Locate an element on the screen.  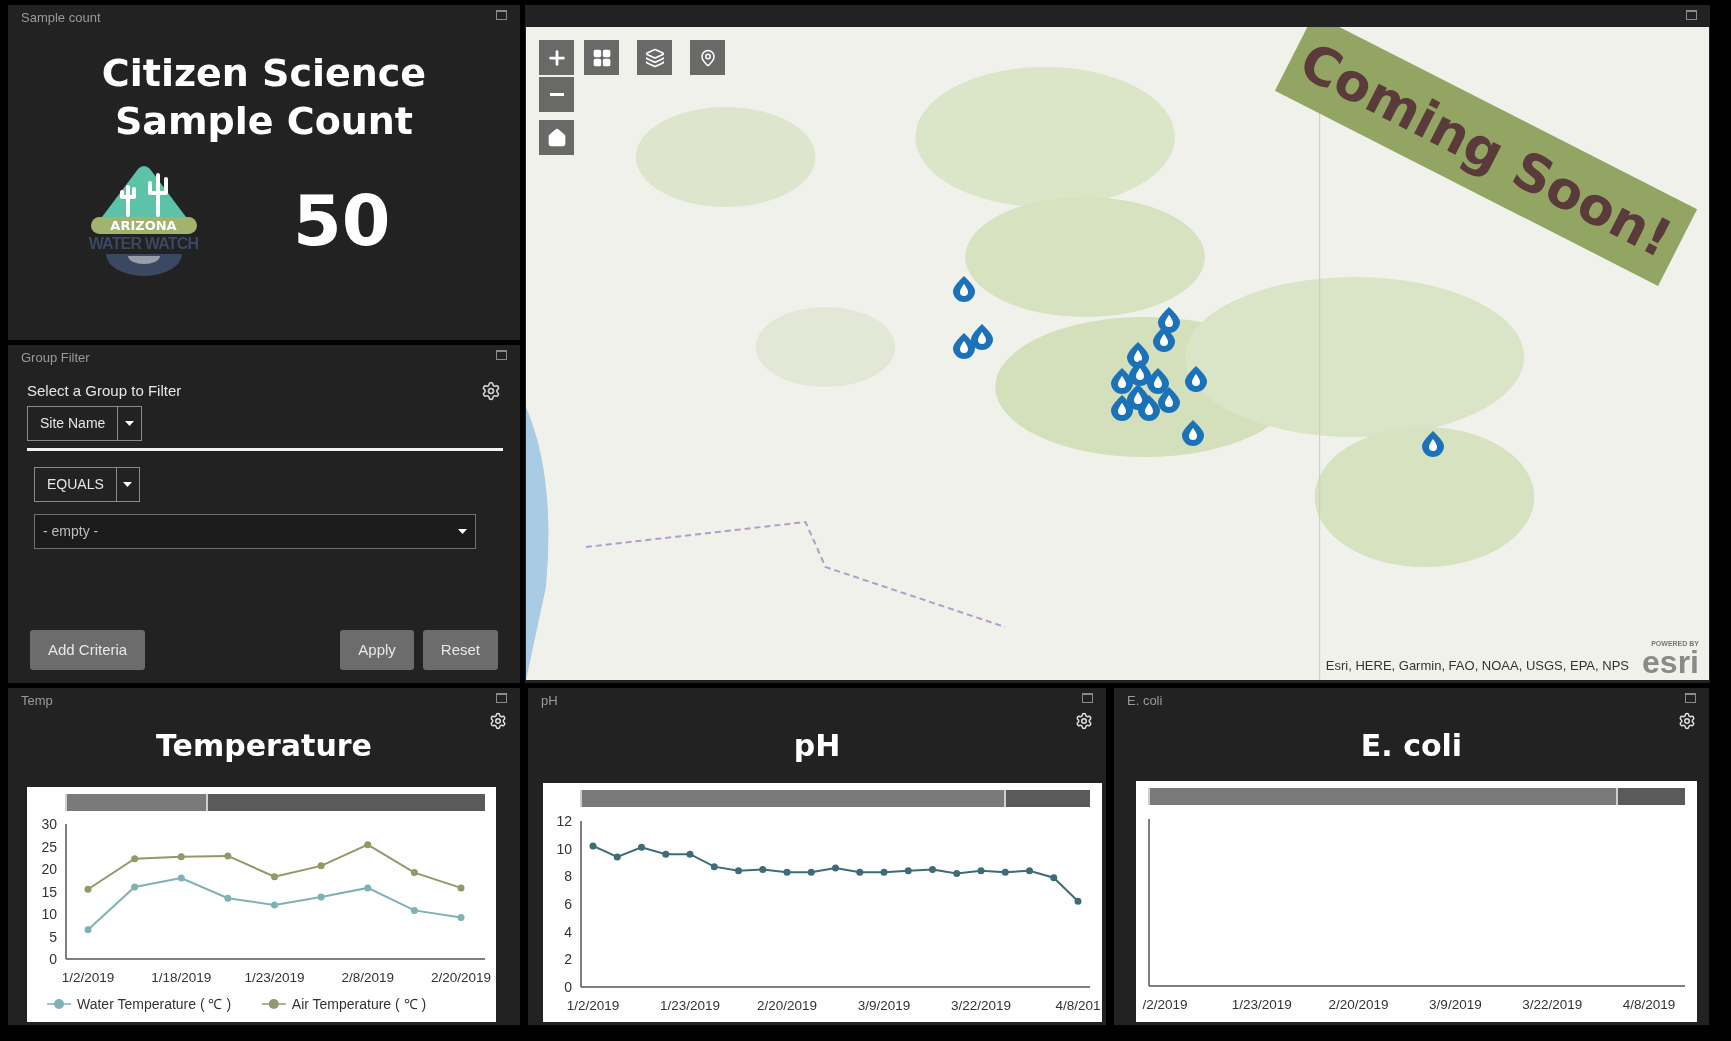
axis-tick-label: 4 is located at coordinates (568, 931).